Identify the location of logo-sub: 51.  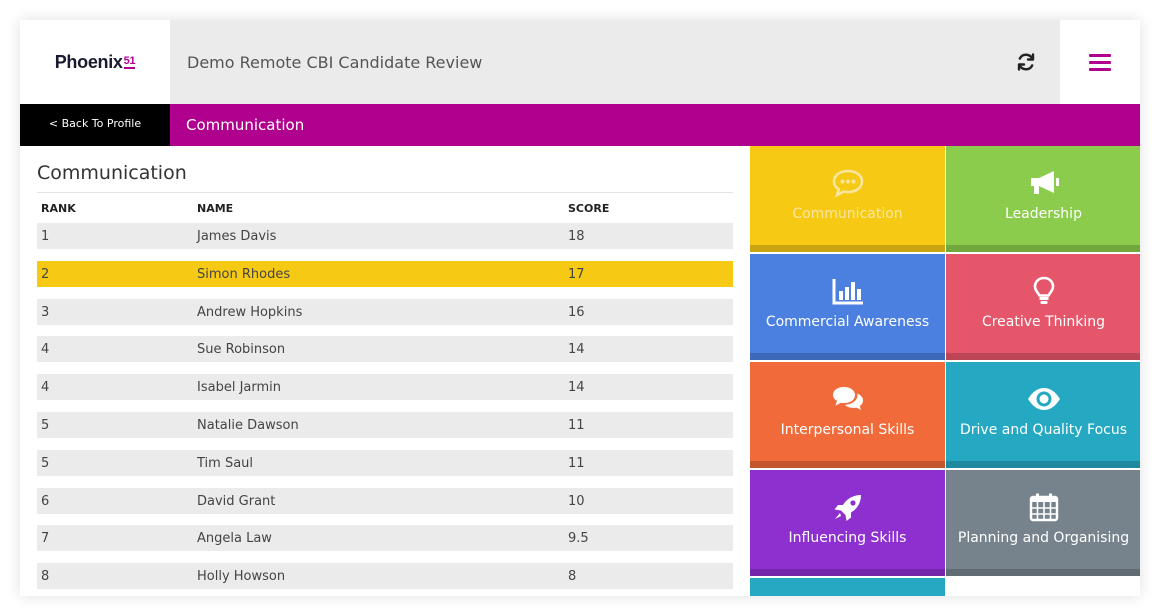
(129, 62).